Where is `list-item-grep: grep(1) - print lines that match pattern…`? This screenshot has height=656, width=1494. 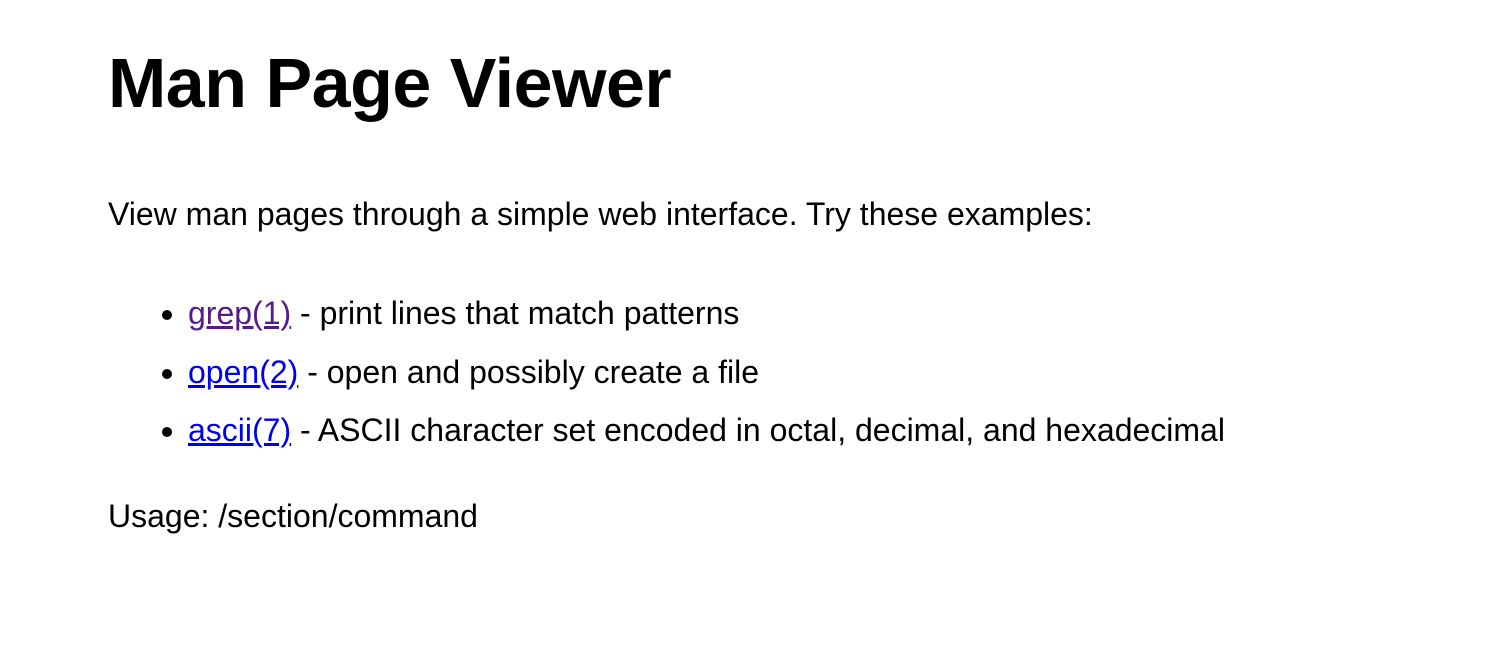
list-item-grep: grep(1) - print lines that match pattern… is located at coordinates (706, 313).